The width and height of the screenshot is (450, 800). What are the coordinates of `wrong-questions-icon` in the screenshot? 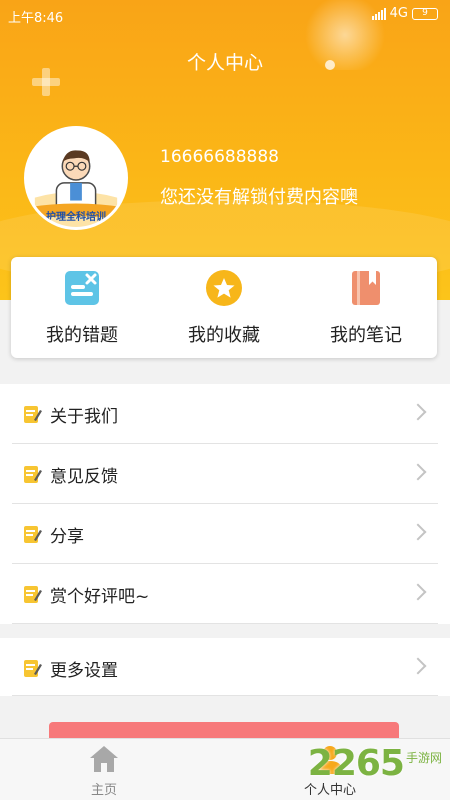 It's located at (82, 288).